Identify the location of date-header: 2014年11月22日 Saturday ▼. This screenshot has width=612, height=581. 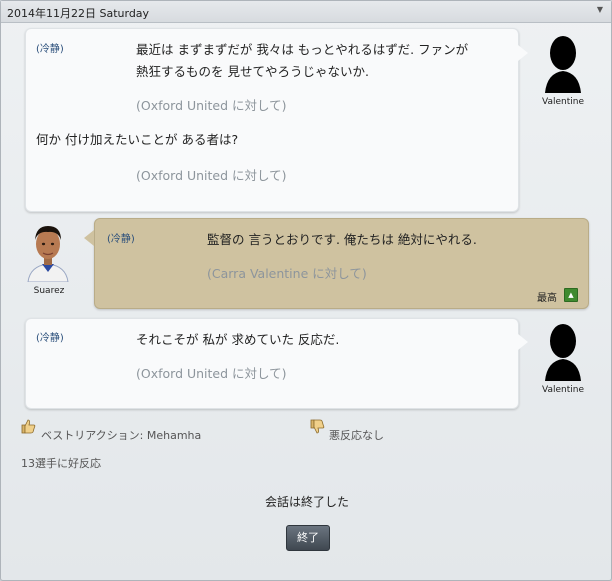
(306, 12).